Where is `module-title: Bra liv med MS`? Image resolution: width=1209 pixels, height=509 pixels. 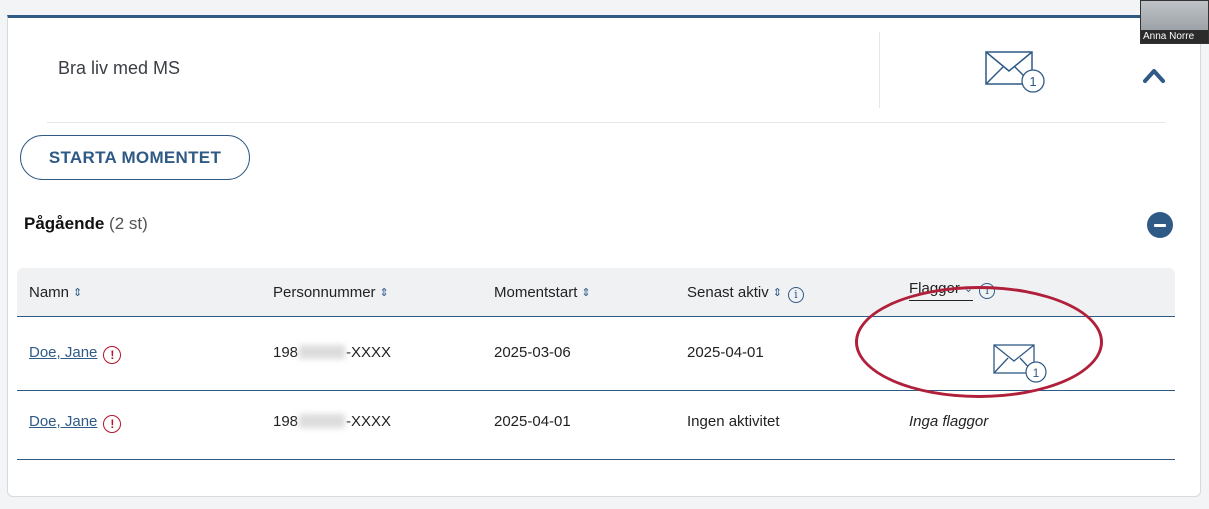
module-title: Bra liv med MS is located at coordinates (119, 68).